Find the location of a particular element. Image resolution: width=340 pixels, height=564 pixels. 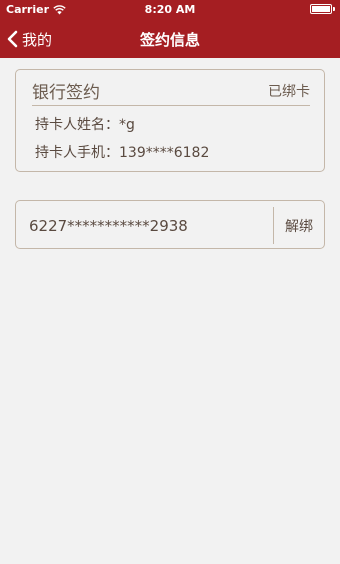

holder-name-value: *g is located at coordinates (127, 125).